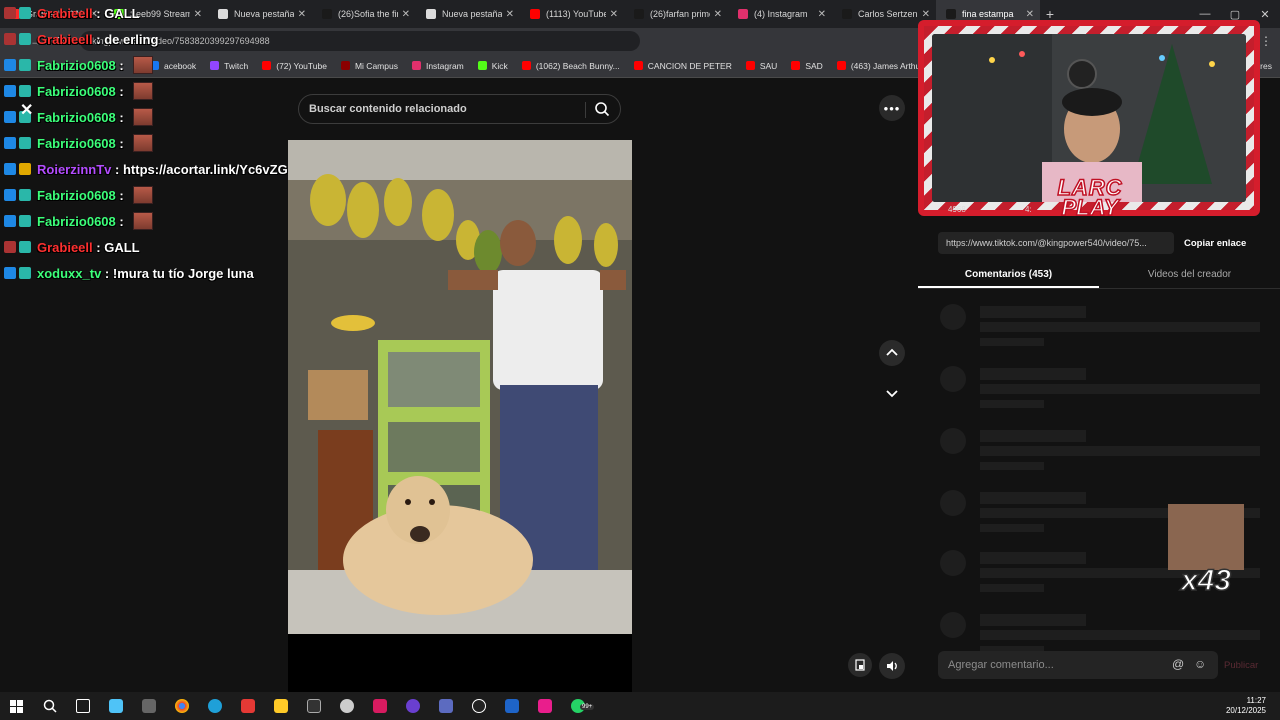  Describe the element at coordinates (74, 169) in the screenshot. I see `chat-username: RoierzinnTv` at that location.